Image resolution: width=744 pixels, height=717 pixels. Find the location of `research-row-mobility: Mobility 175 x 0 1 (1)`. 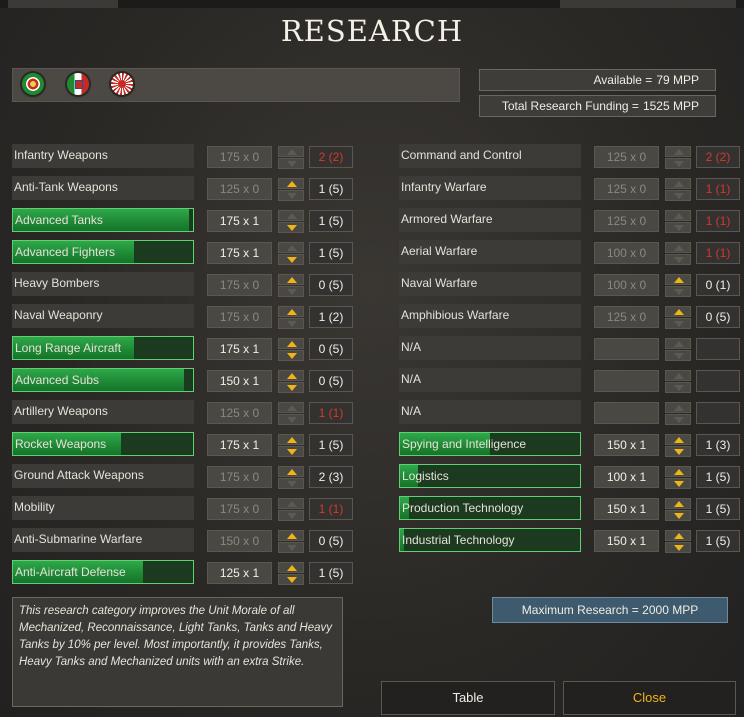

research-row-mobility: Mobility 175 x 0 1 (1) is located at coordinates (184, 508).